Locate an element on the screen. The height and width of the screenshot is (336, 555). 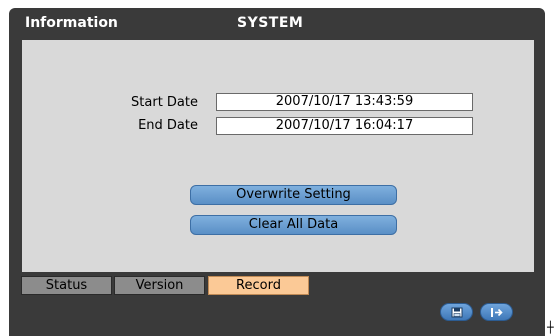
tab-status: Status is located at coordinates (66, 285).